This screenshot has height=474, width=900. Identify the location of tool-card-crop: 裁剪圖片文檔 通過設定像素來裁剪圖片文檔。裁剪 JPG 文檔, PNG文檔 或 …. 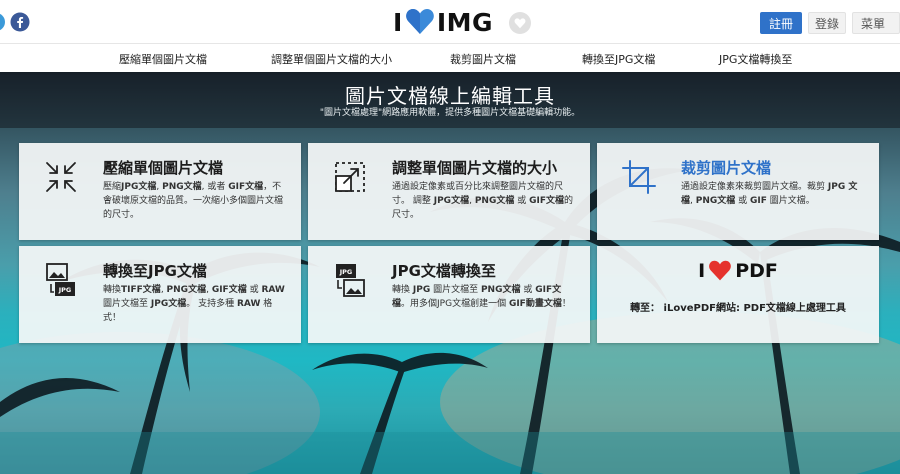
(738, 191).